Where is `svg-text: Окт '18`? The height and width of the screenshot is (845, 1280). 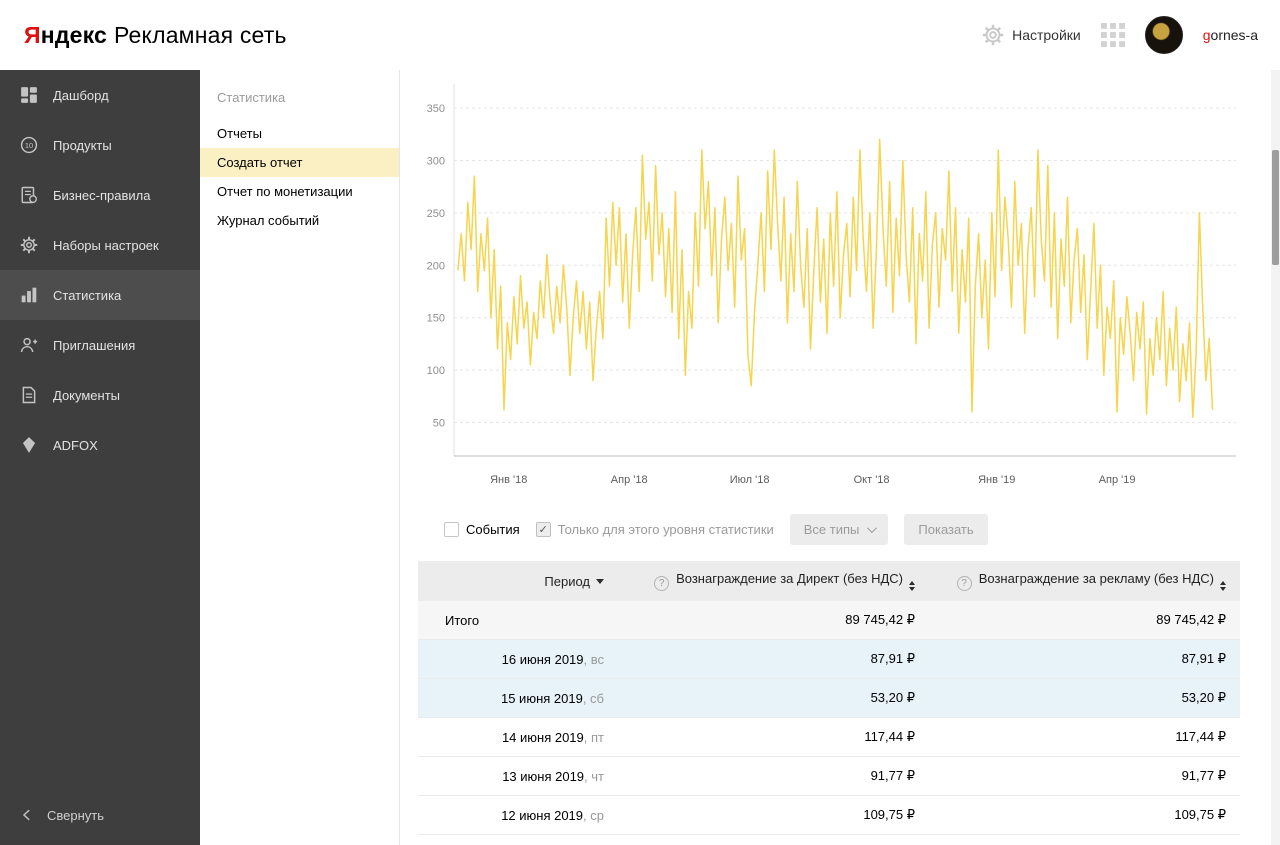
svg-text: Окт '18 is located at coordinates (872, 480).